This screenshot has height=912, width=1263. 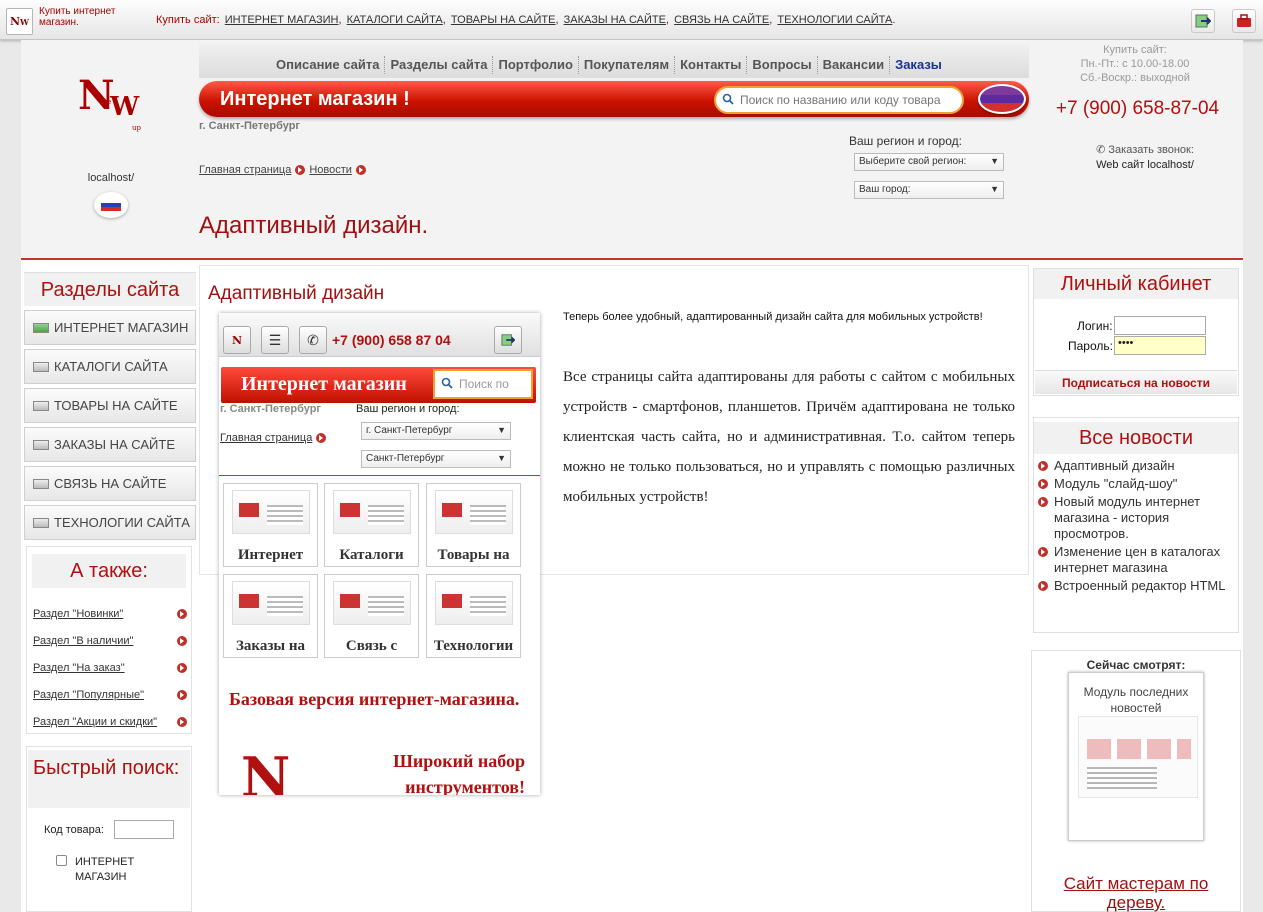 I want to click on page-title: Адаптивный дизайн., so click(x=314, y=225).